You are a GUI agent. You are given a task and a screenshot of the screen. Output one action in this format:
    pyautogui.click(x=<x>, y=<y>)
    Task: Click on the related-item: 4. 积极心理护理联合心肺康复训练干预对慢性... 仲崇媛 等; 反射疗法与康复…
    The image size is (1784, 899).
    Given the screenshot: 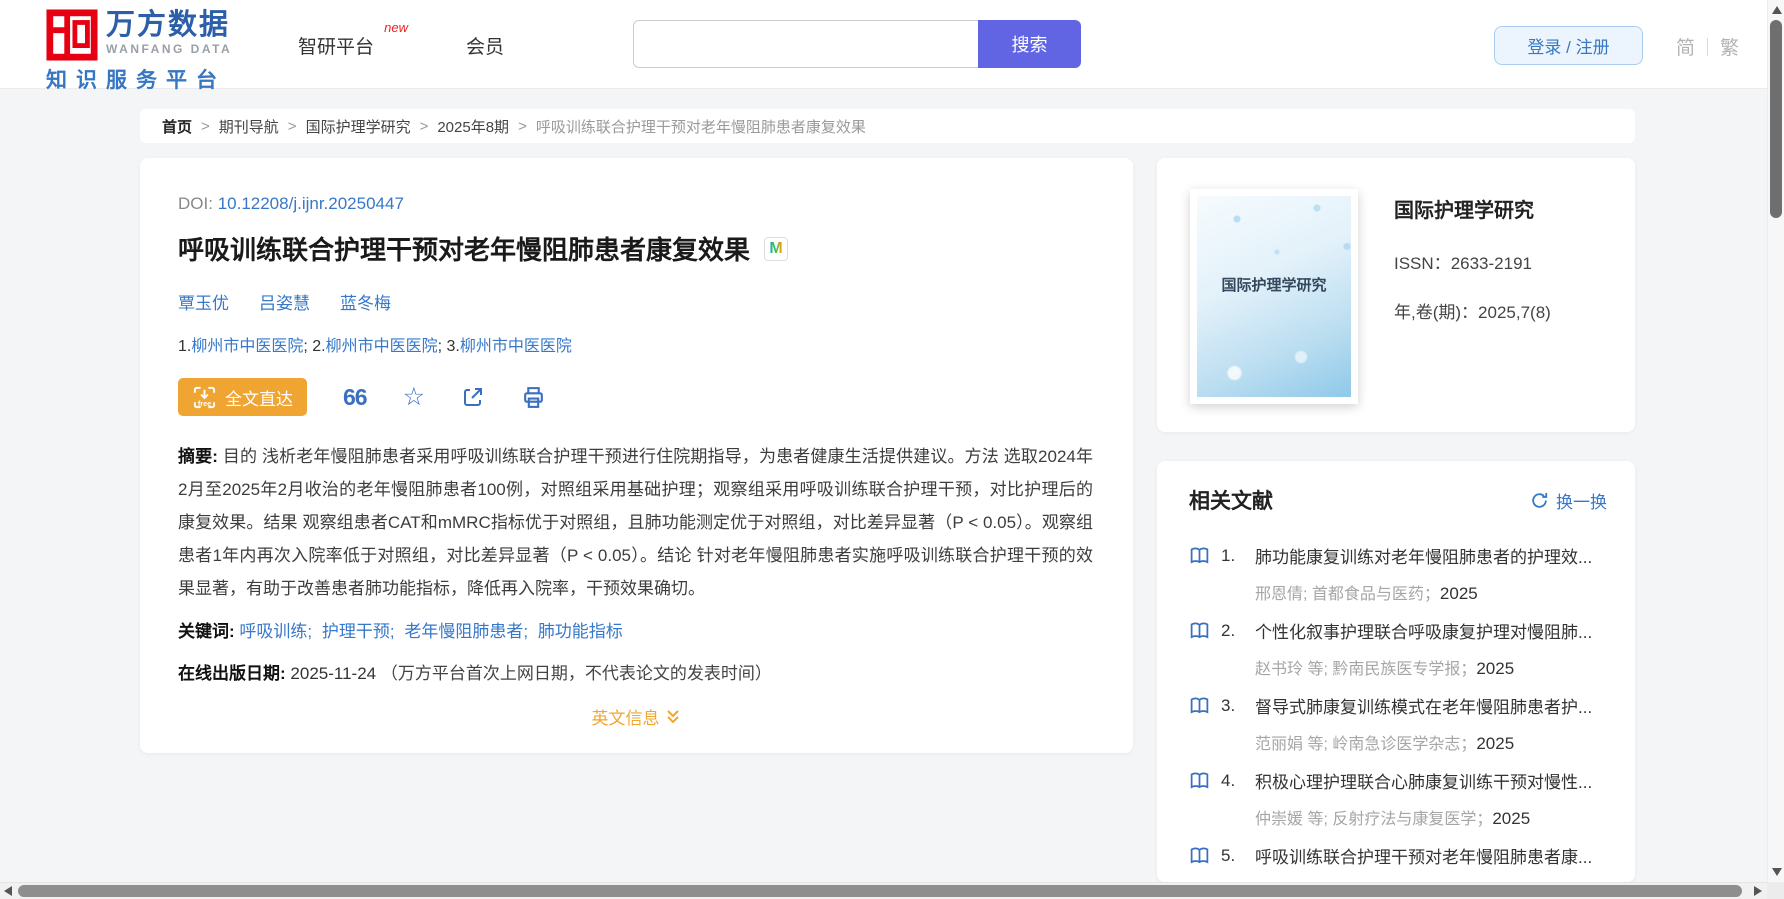 What is the action you would take?
    pyautogui.click(x=1402, y=805)
    